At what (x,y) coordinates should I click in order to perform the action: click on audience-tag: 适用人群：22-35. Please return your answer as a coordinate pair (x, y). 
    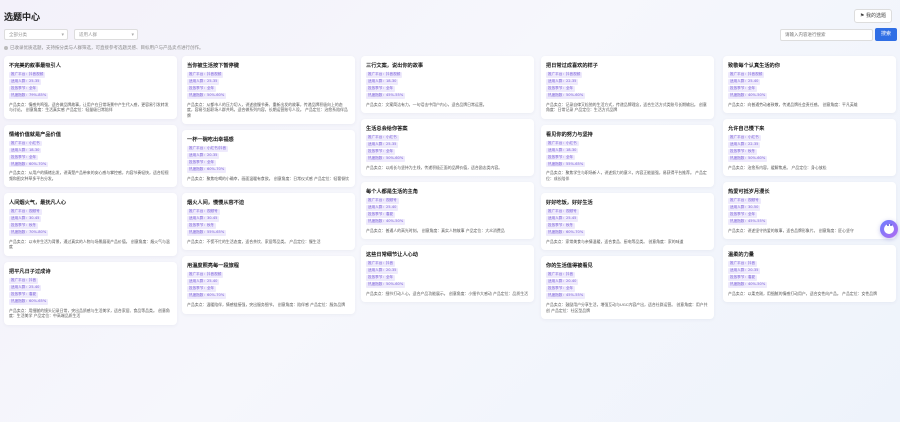
    Looking at the image, I should click on (744, 145).